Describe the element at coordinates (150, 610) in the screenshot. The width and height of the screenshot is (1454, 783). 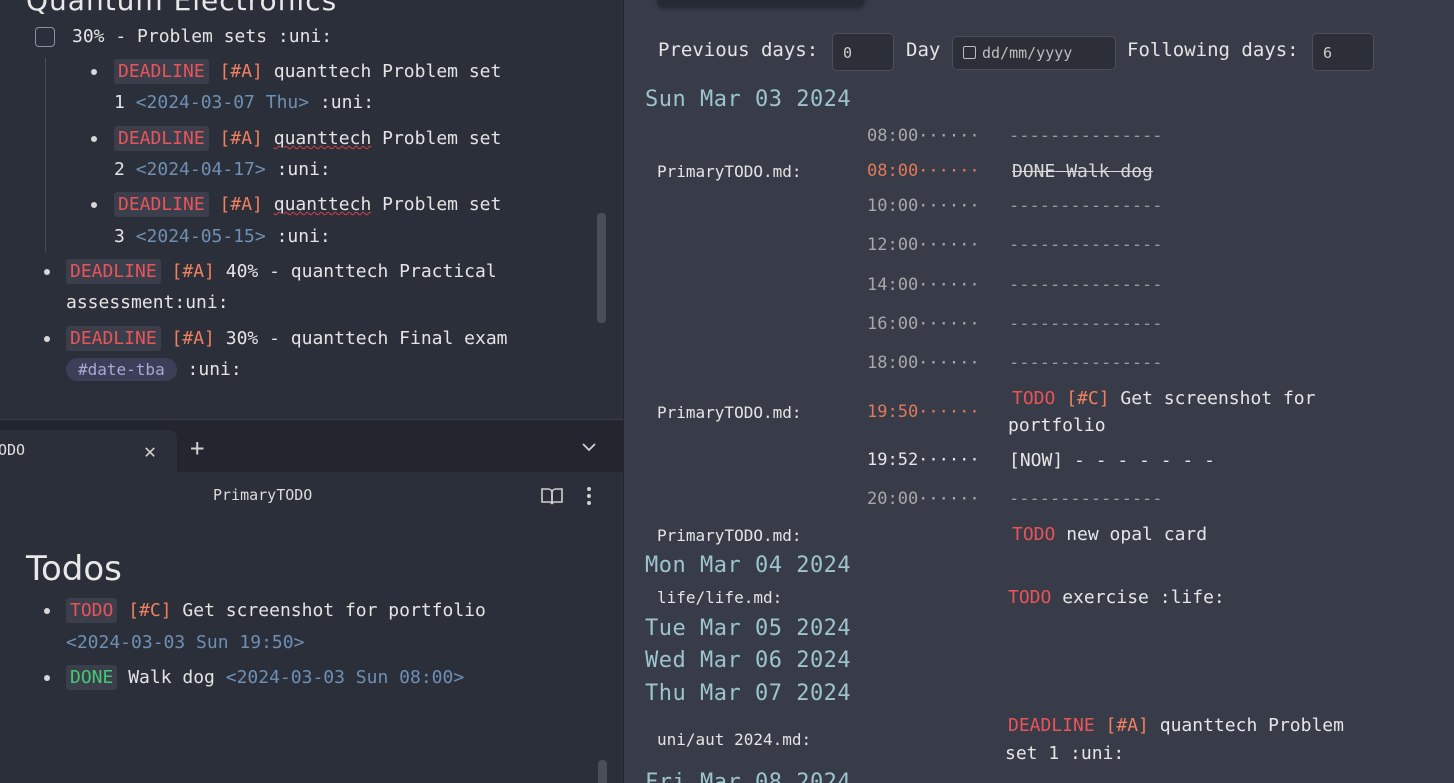
I see `priority-tag: [#C]` at that location.